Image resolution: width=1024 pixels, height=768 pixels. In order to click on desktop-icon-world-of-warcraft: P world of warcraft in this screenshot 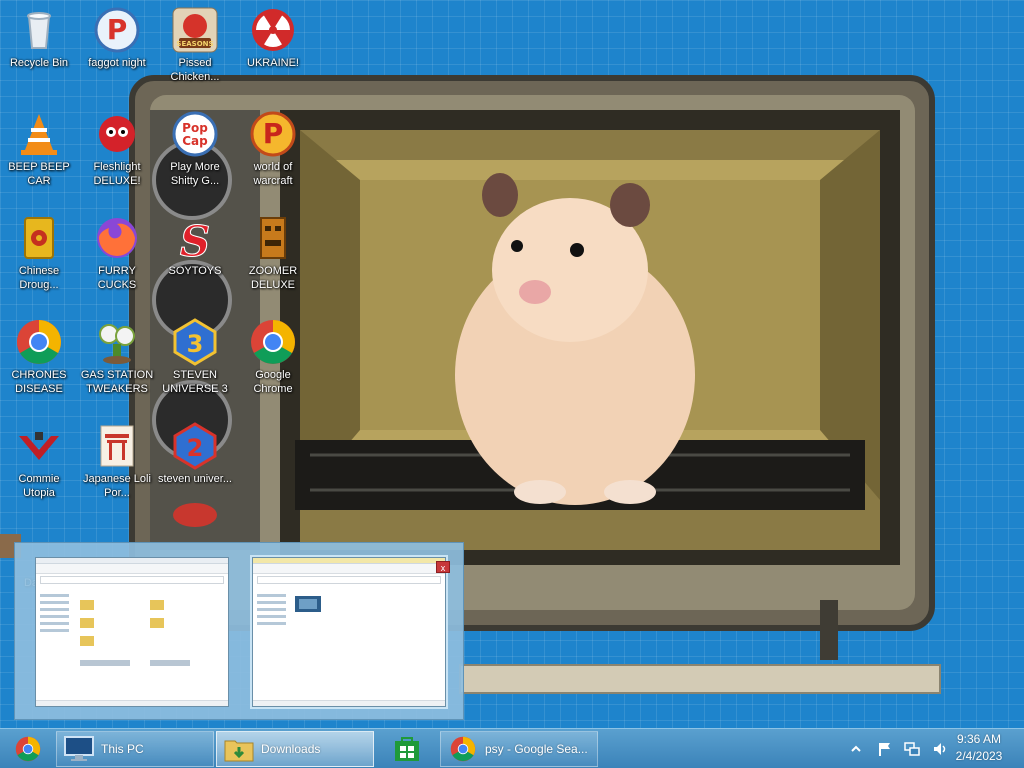, I will do `click(273, 149)`.